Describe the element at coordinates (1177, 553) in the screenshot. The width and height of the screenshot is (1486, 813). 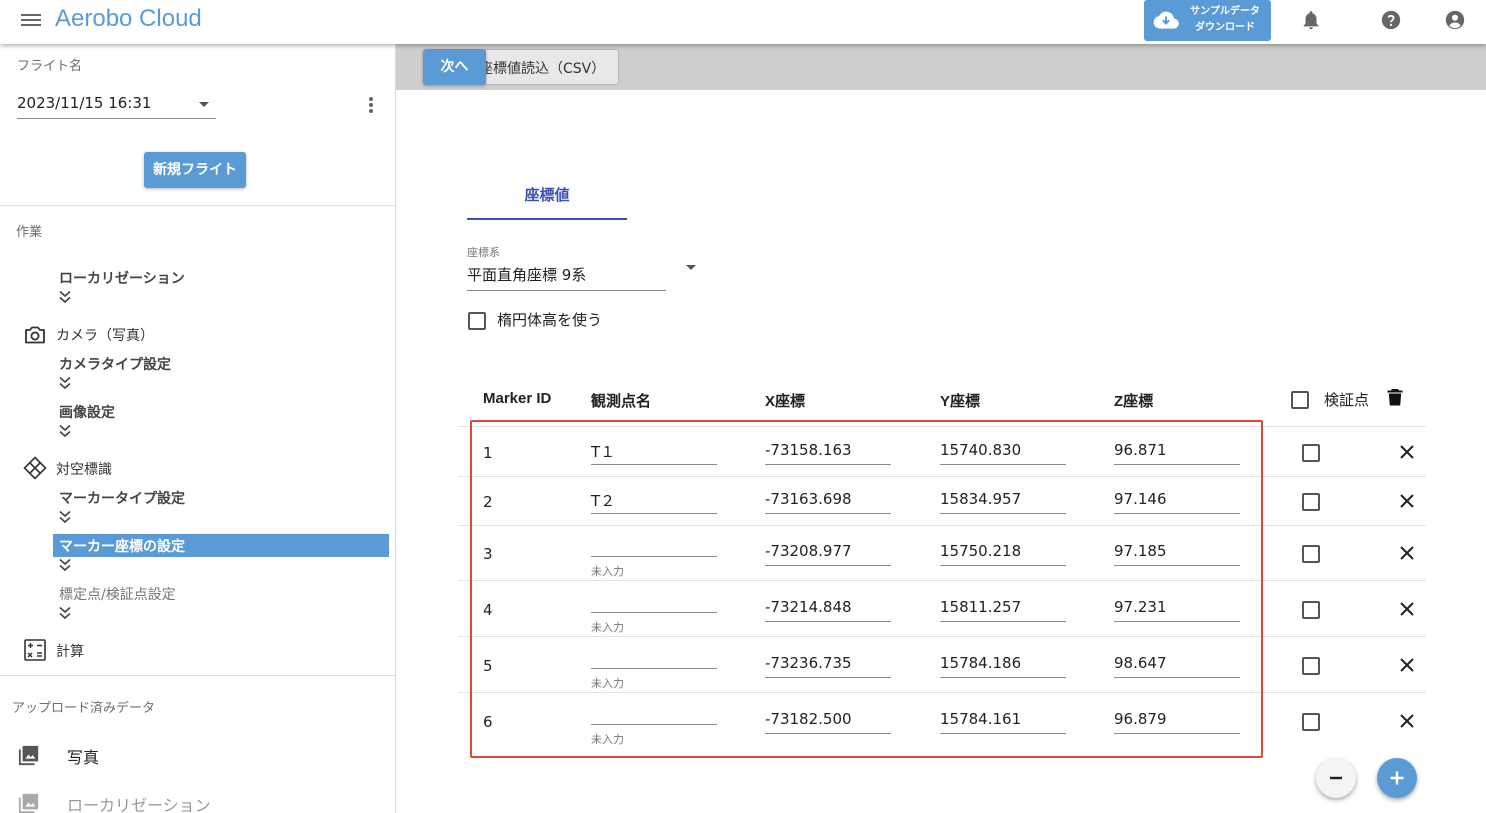
I see `z-coord-input: 97.185` at that location.